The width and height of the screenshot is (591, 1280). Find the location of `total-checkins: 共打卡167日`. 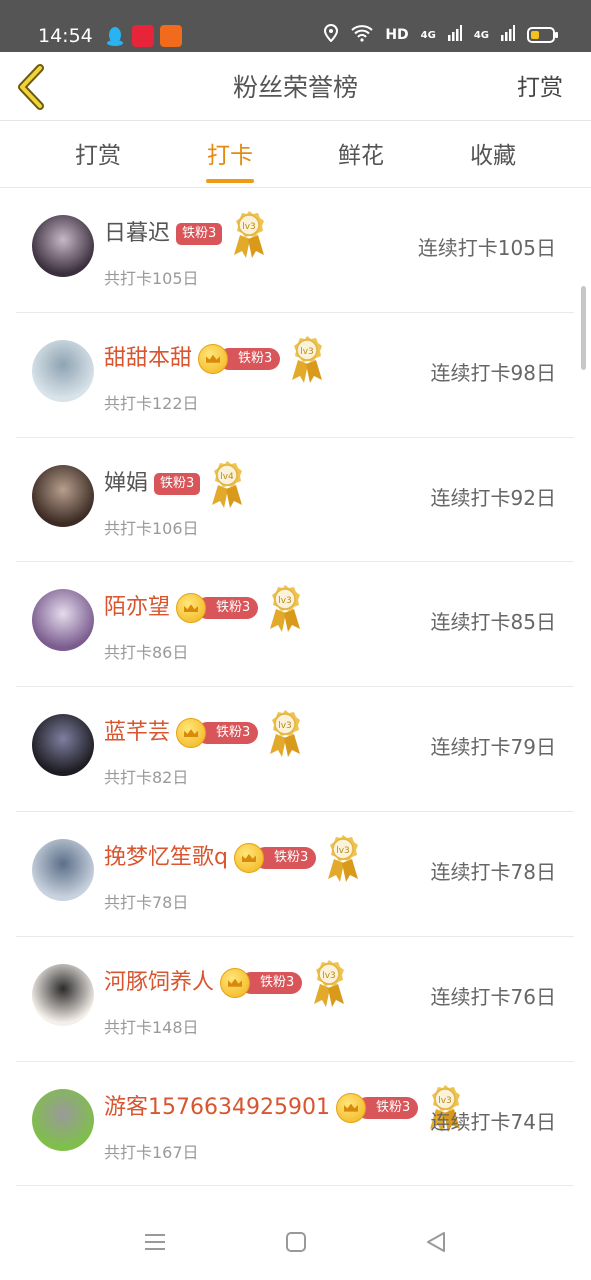

total-checkins: 共打卡167日 is located at coordinates (151, 1152).